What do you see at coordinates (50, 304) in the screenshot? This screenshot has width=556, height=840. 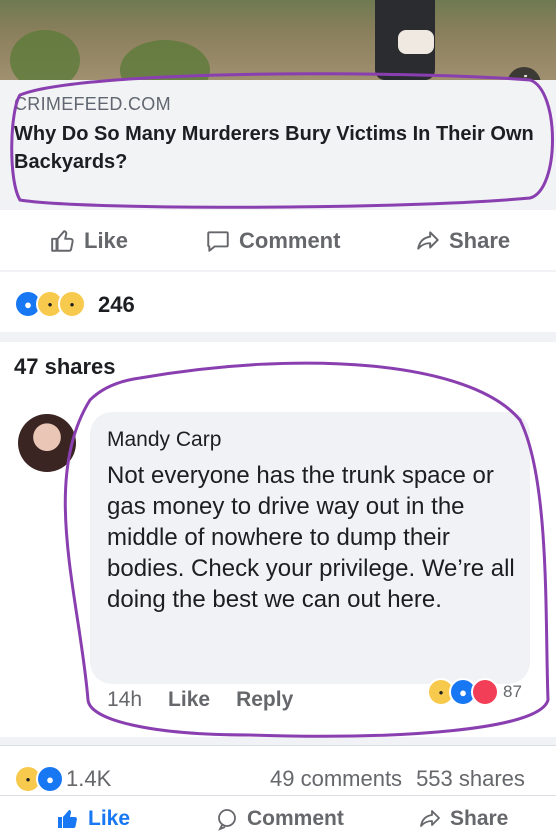 I see `reaction-icons: ● • •` at bounding box center [50, 304].